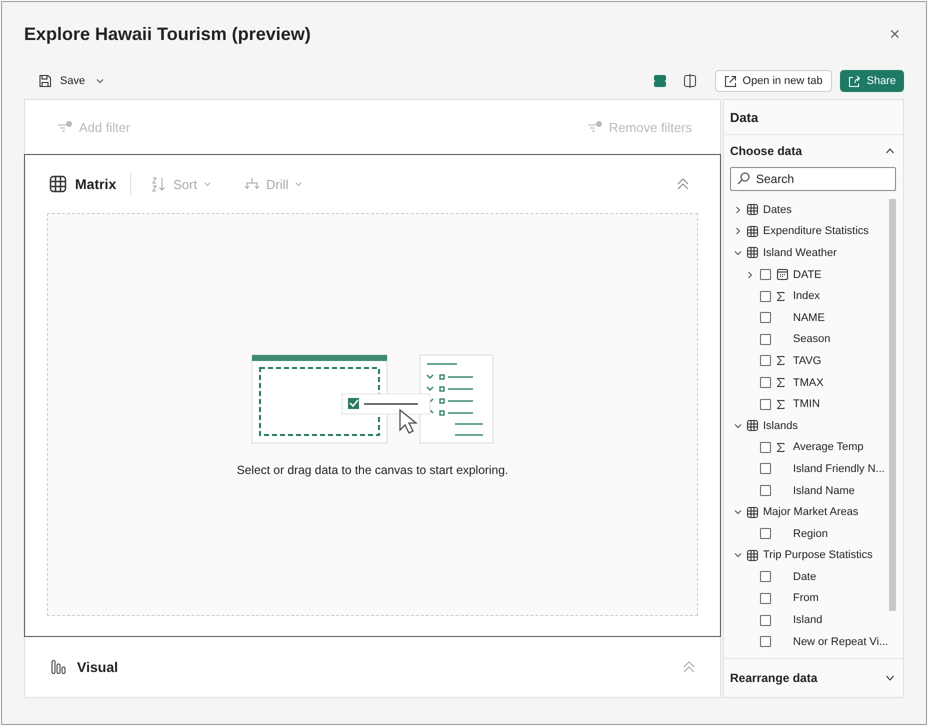 The width and height of the screenshot is (930, 728). What do you see at coordinates (806, 296) in the screenshot?
I see `field-item: Index` at bounding box center [806, 296].